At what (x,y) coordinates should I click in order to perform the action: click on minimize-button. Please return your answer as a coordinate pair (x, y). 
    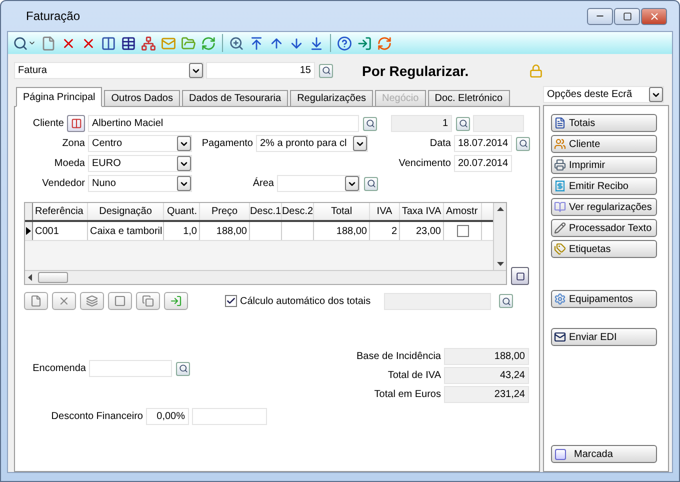
    Looking at the image, I should click on (600, 16).